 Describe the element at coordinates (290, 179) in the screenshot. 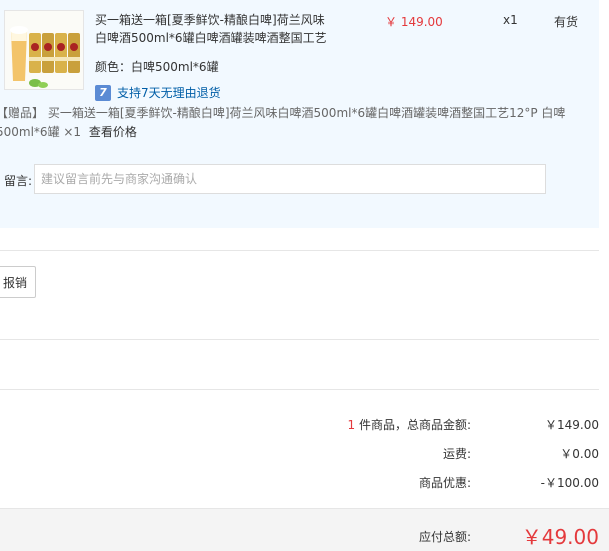

I see `message-input` at that location.